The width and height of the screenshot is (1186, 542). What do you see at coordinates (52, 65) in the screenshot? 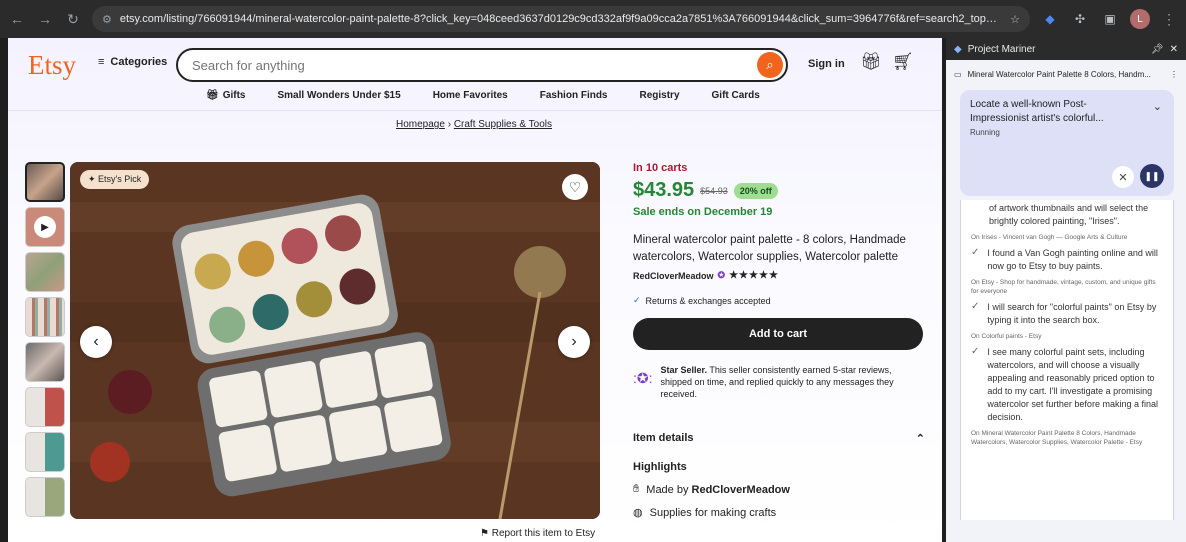
I see `etsy-logo: Etsy` at bounding box center [52, 65].